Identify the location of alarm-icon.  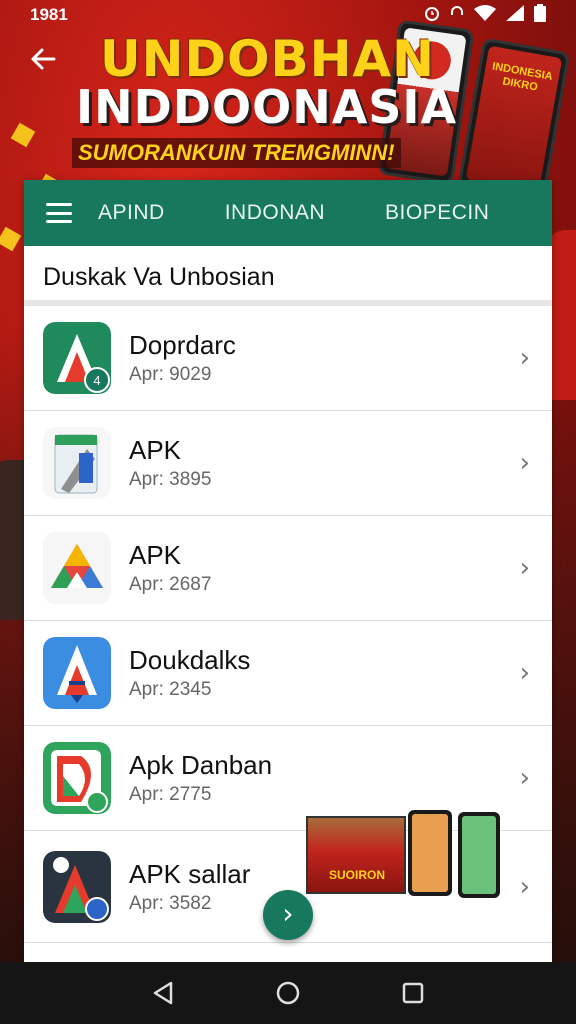
(432, 15).